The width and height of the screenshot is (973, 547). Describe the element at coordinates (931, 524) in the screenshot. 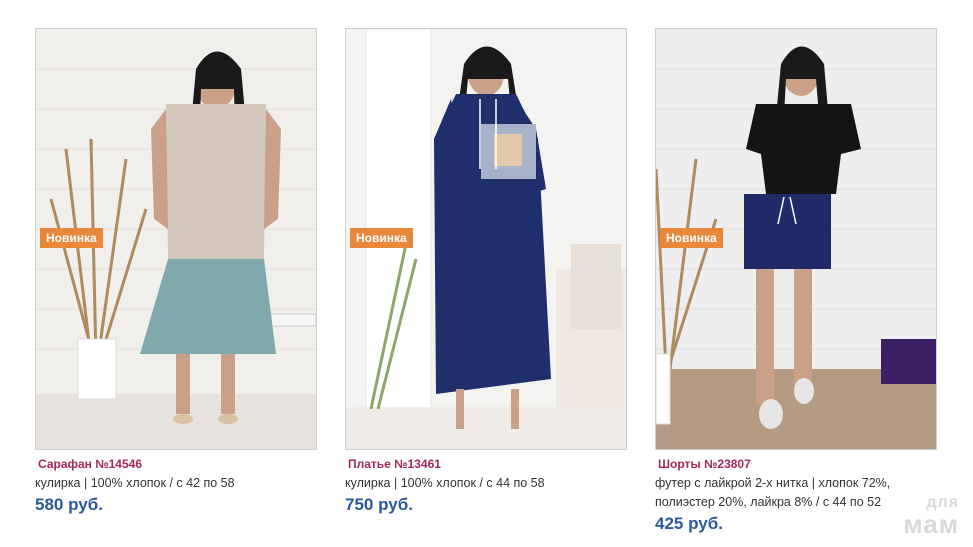

I see `watermark-line2: мам` at that location.